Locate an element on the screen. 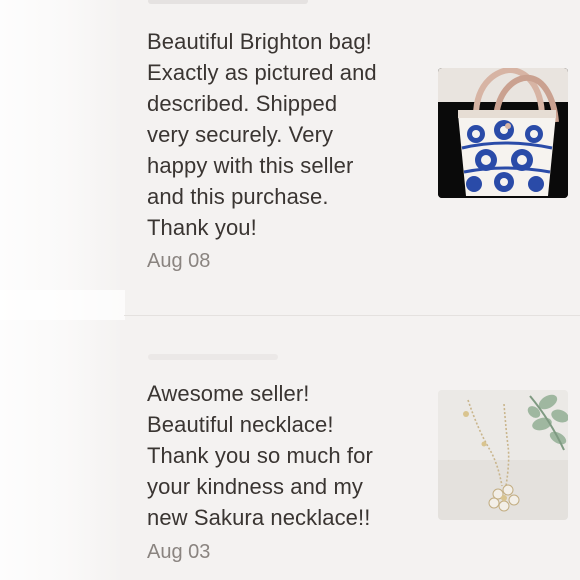 The width and height of the screenshot is (580, 580). tote-bag-photo-icon is located at coordinates (503, 133).